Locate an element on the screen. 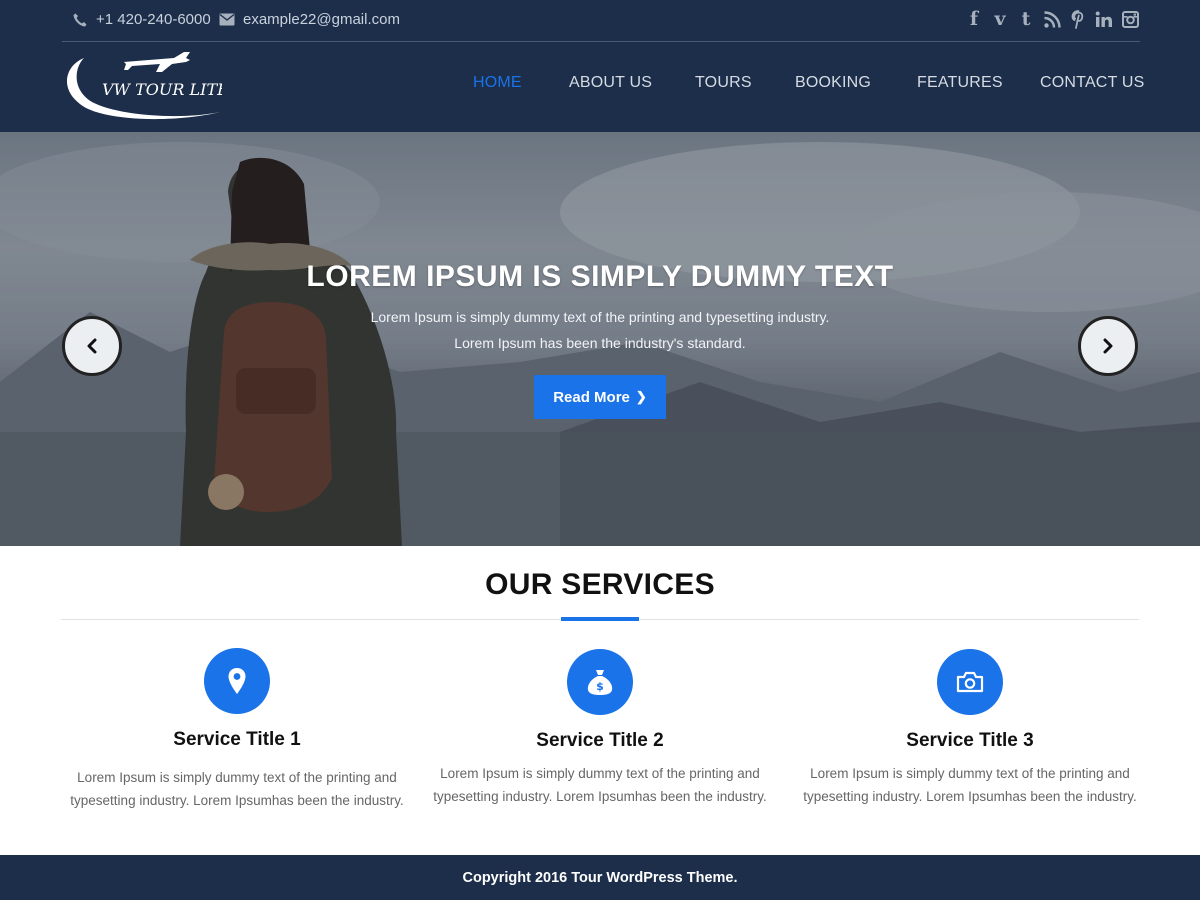 The image size is (1200, 900). chevron-right-icon: ❯ is located at coordinates (641, 396).